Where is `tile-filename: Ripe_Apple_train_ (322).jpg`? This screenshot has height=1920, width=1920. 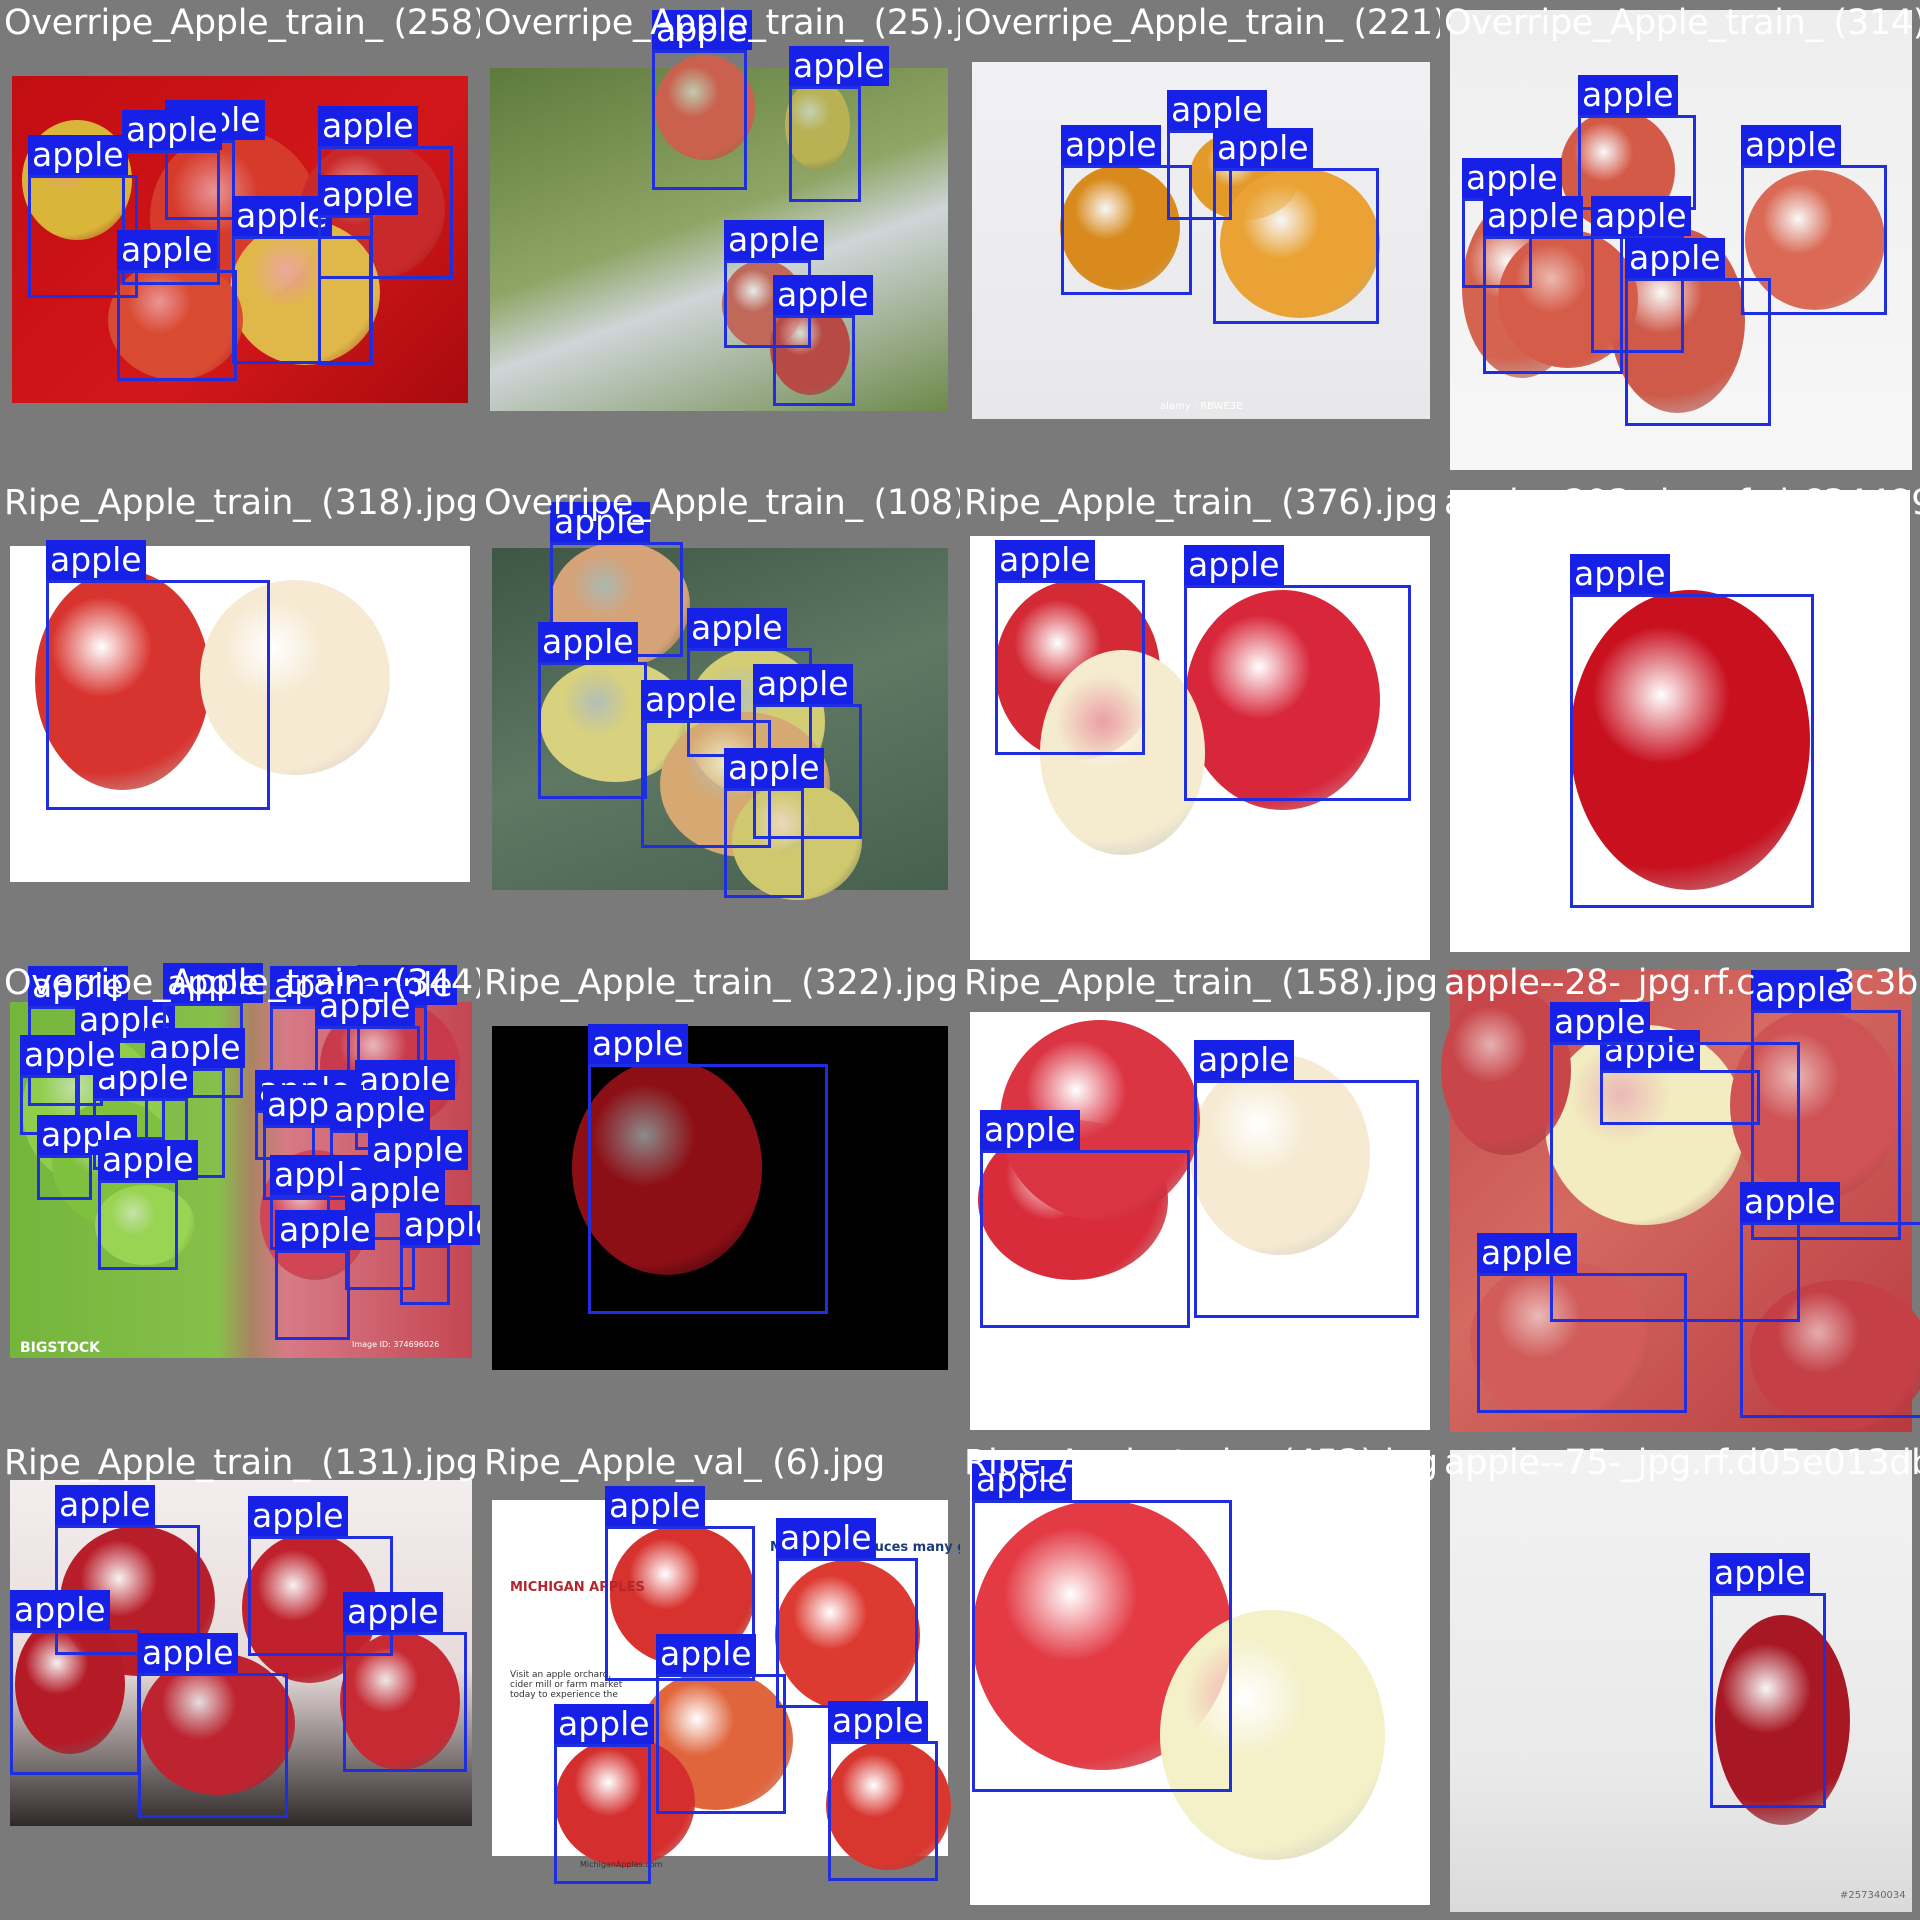
tile-filename: Ripe_Apple_train_ (322).jpg is located at coordinates (721, 983).